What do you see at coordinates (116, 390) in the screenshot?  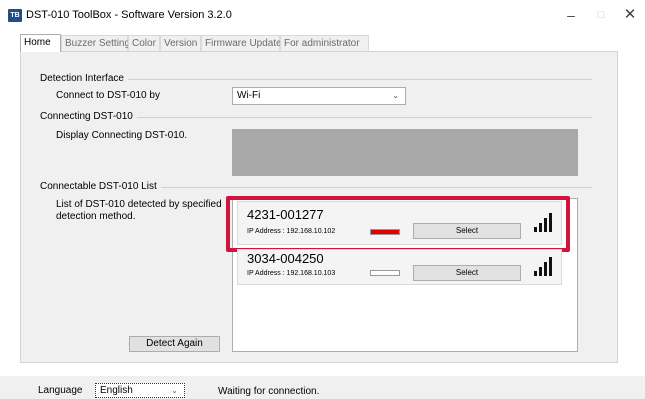 I see `language-value: English` at bounding box center [116, 390].